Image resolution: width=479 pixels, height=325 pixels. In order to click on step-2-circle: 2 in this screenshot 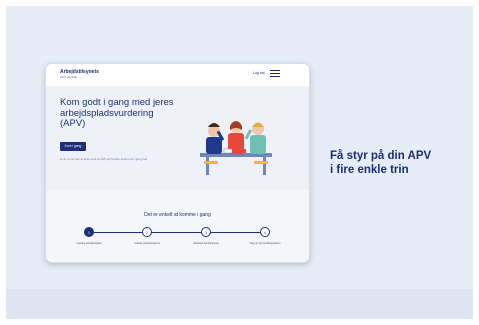, I will do `click(147, 232)`.